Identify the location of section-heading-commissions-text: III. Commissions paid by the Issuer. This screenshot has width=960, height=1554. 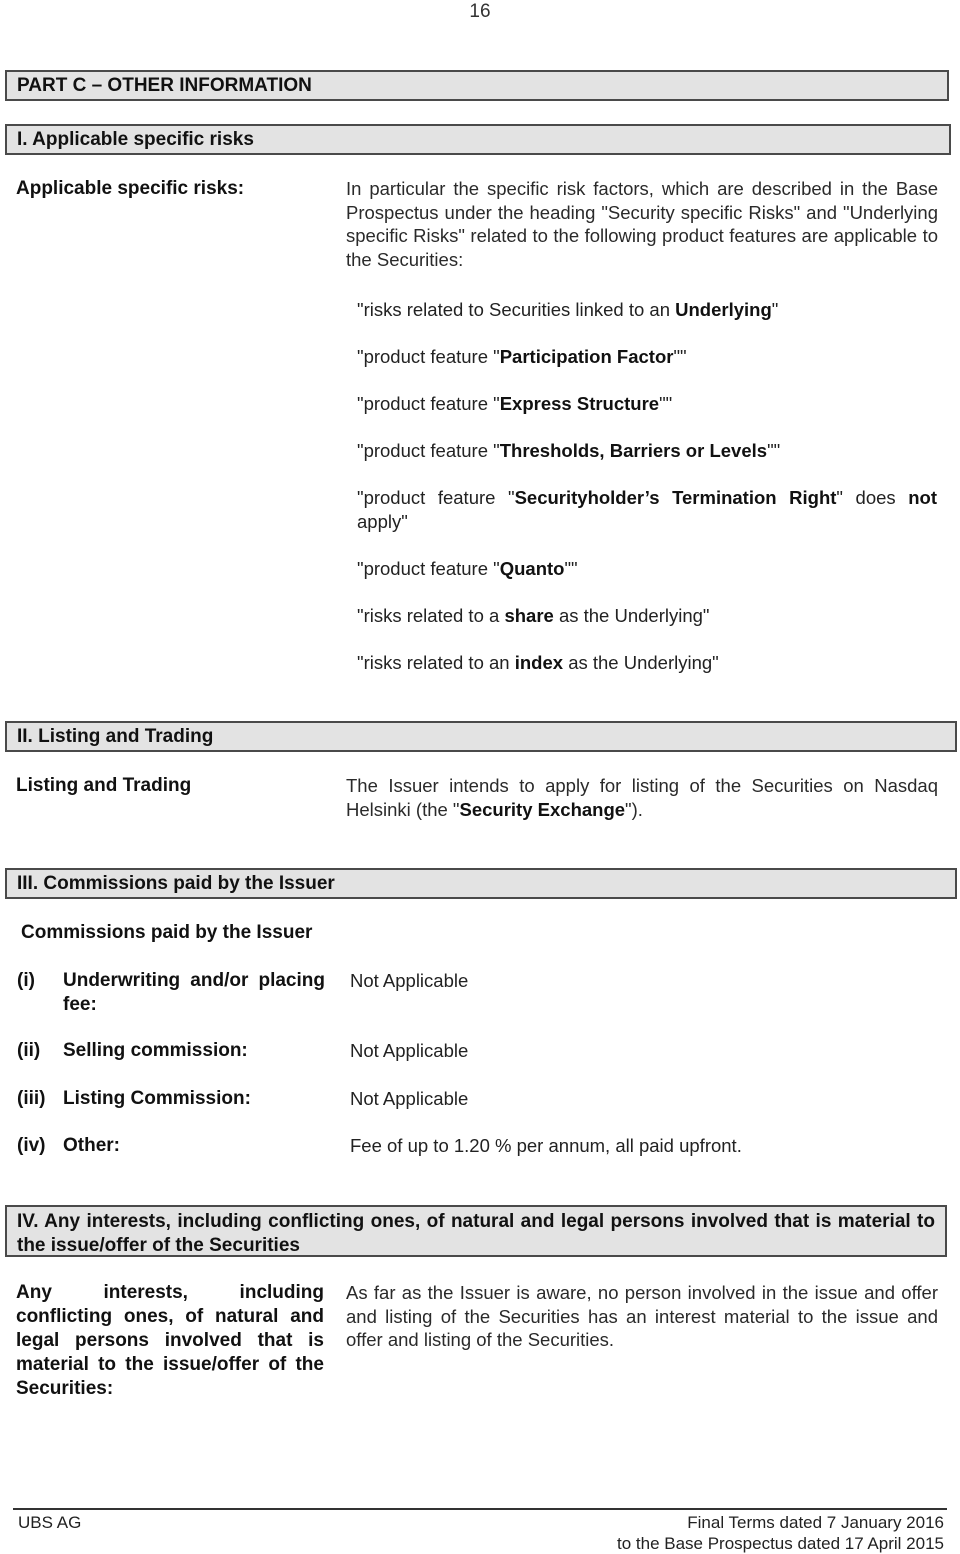
(176, 883).